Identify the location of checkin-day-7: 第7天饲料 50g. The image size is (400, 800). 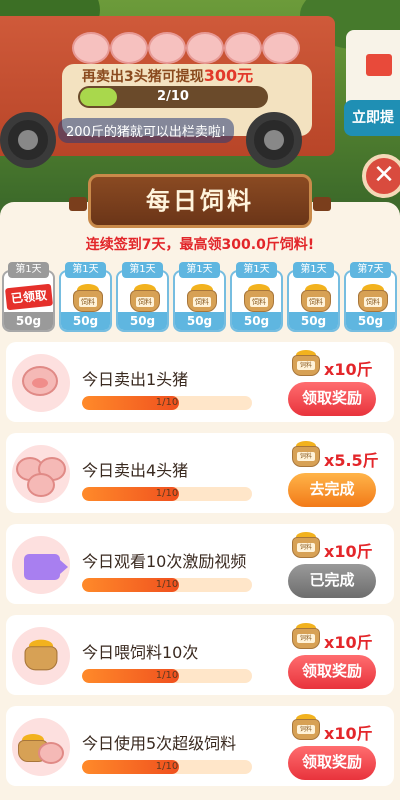
(370, 297).